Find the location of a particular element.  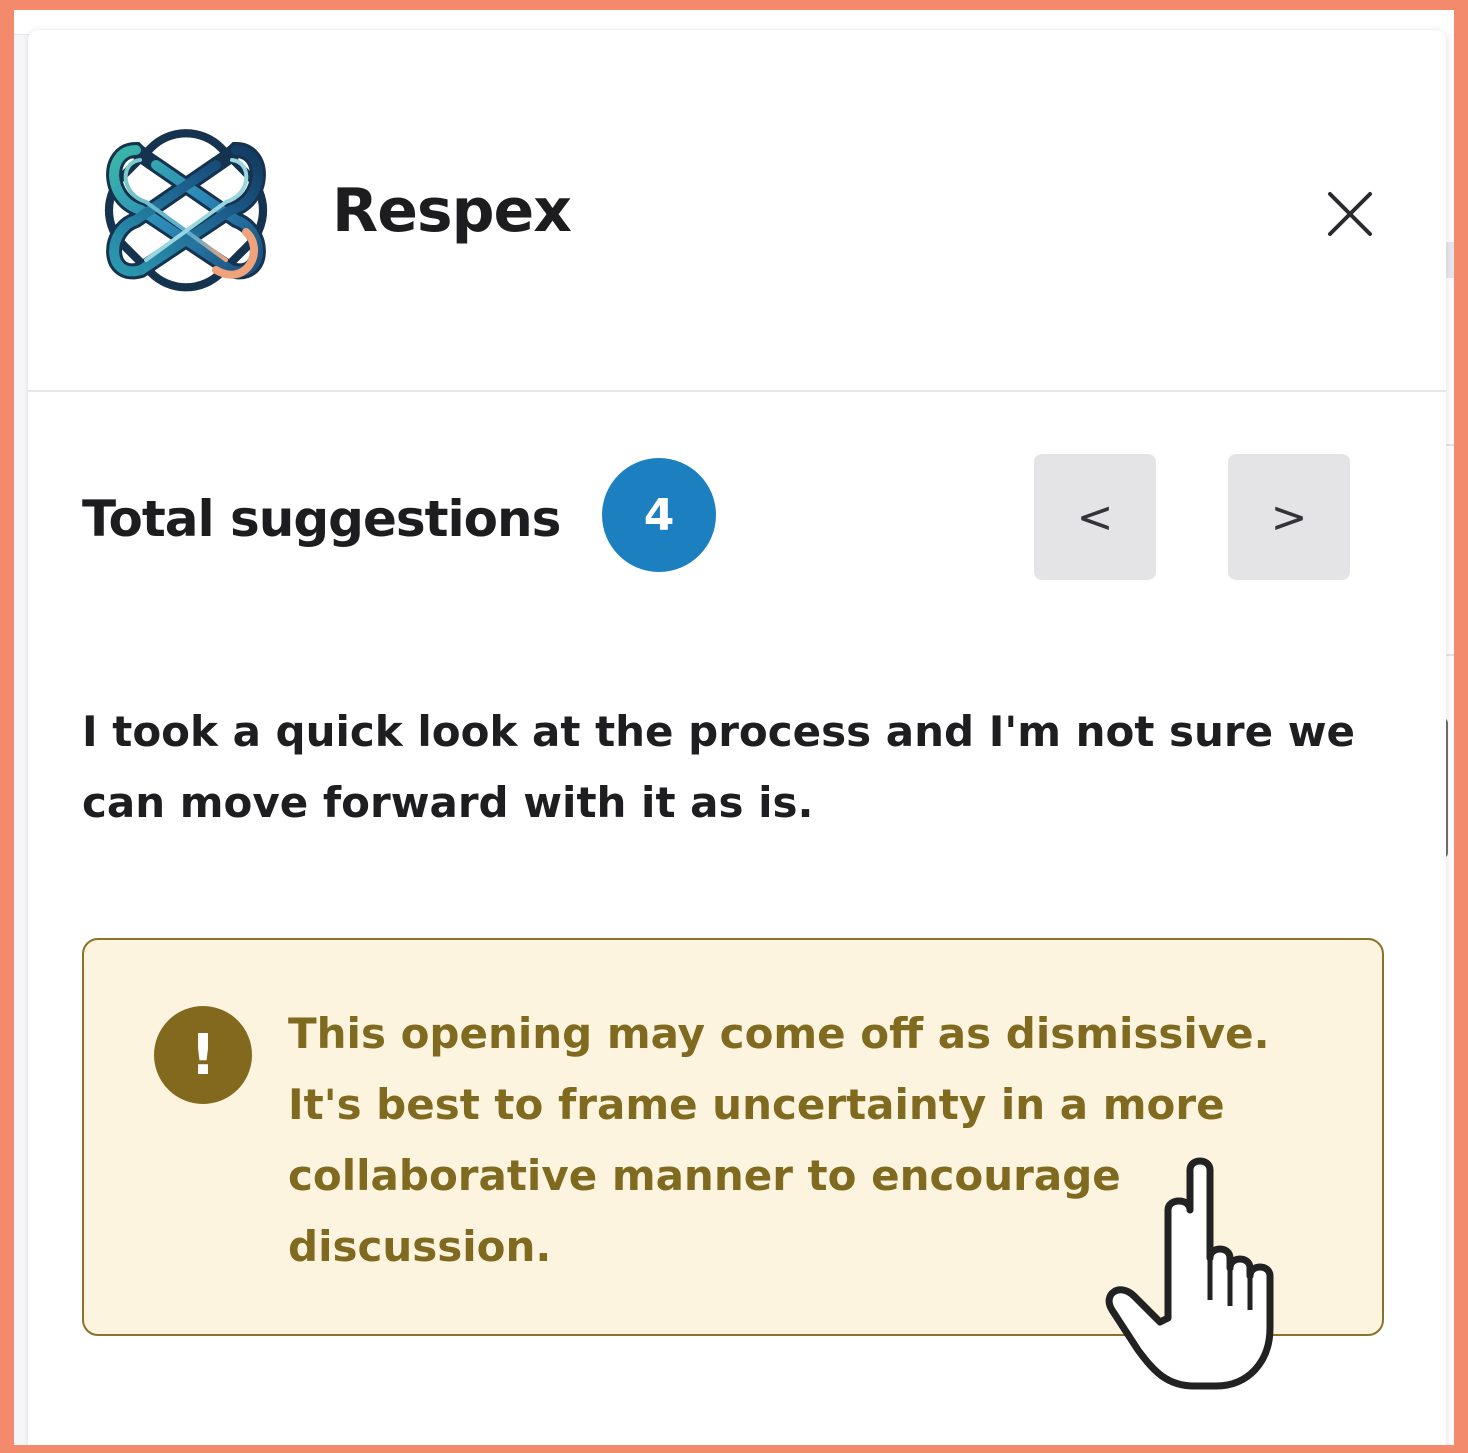

previous-suggestion-button: < is located at coordinates (1095, 517).